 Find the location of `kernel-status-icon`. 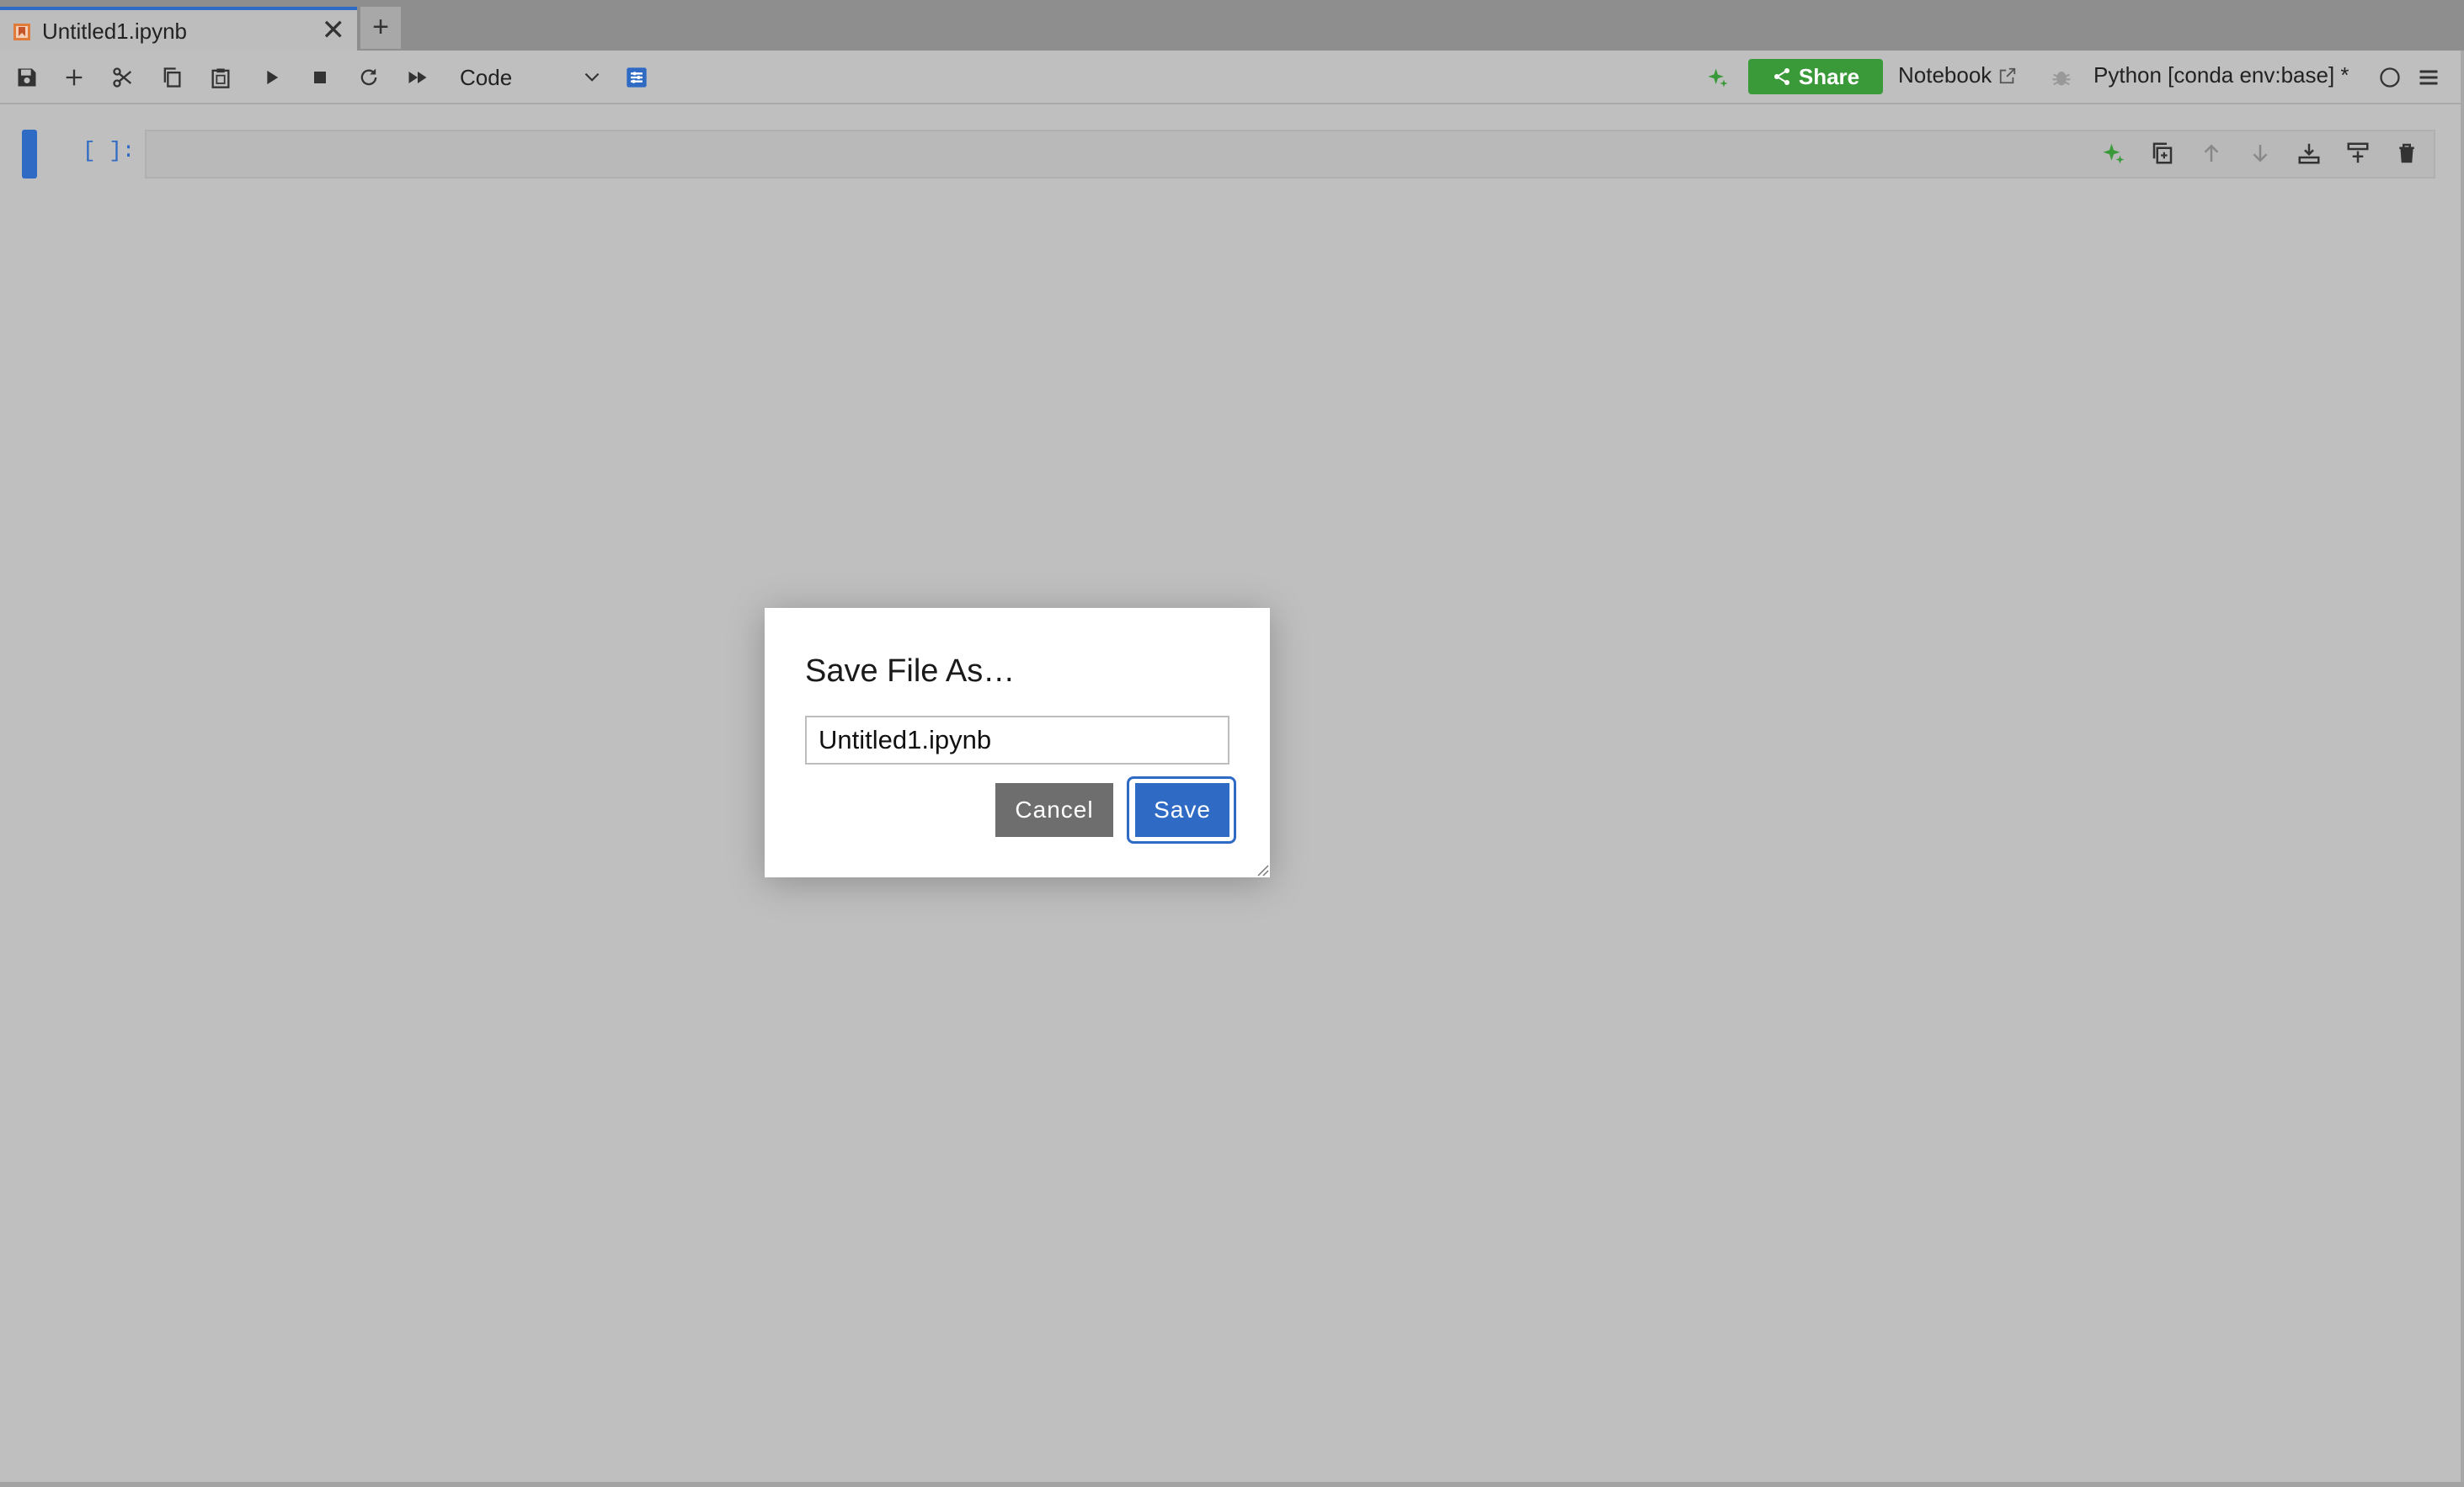

kernel-status-icon is located at coordinates (2389, 77).